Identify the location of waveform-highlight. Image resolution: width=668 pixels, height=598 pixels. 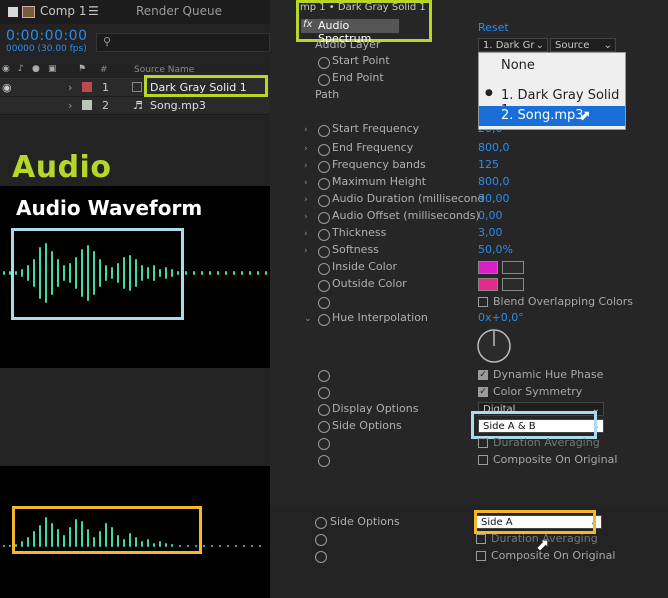
(97, 274).